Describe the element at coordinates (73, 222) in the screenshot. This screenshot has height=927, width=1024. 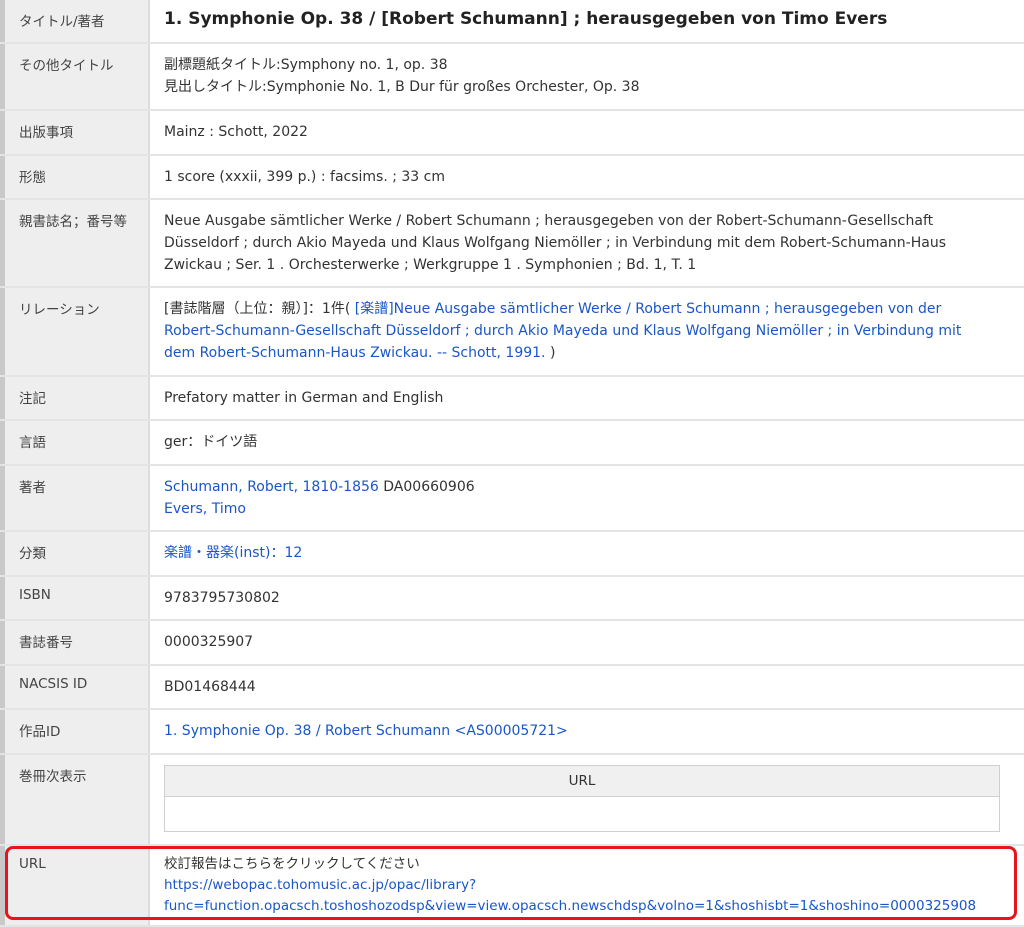
I see `label-series: 親書誌名；番号等` at that location.